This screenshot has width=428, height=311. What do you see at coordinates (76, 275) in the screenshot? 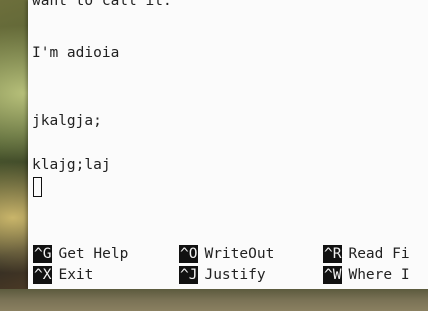
I see `shortcut-label: Exit` at bounding box center [76, 275].